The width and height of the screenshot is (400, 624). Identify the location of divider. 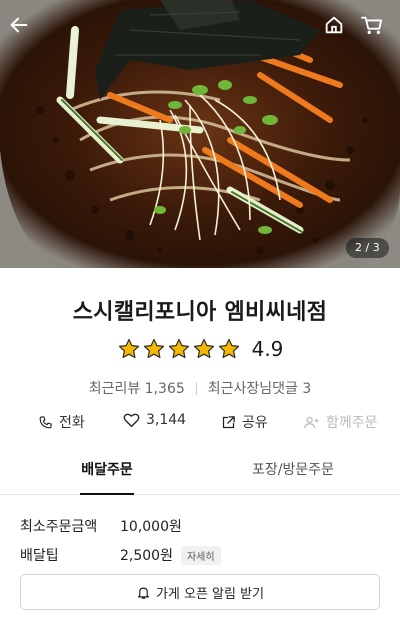
(196, 388).